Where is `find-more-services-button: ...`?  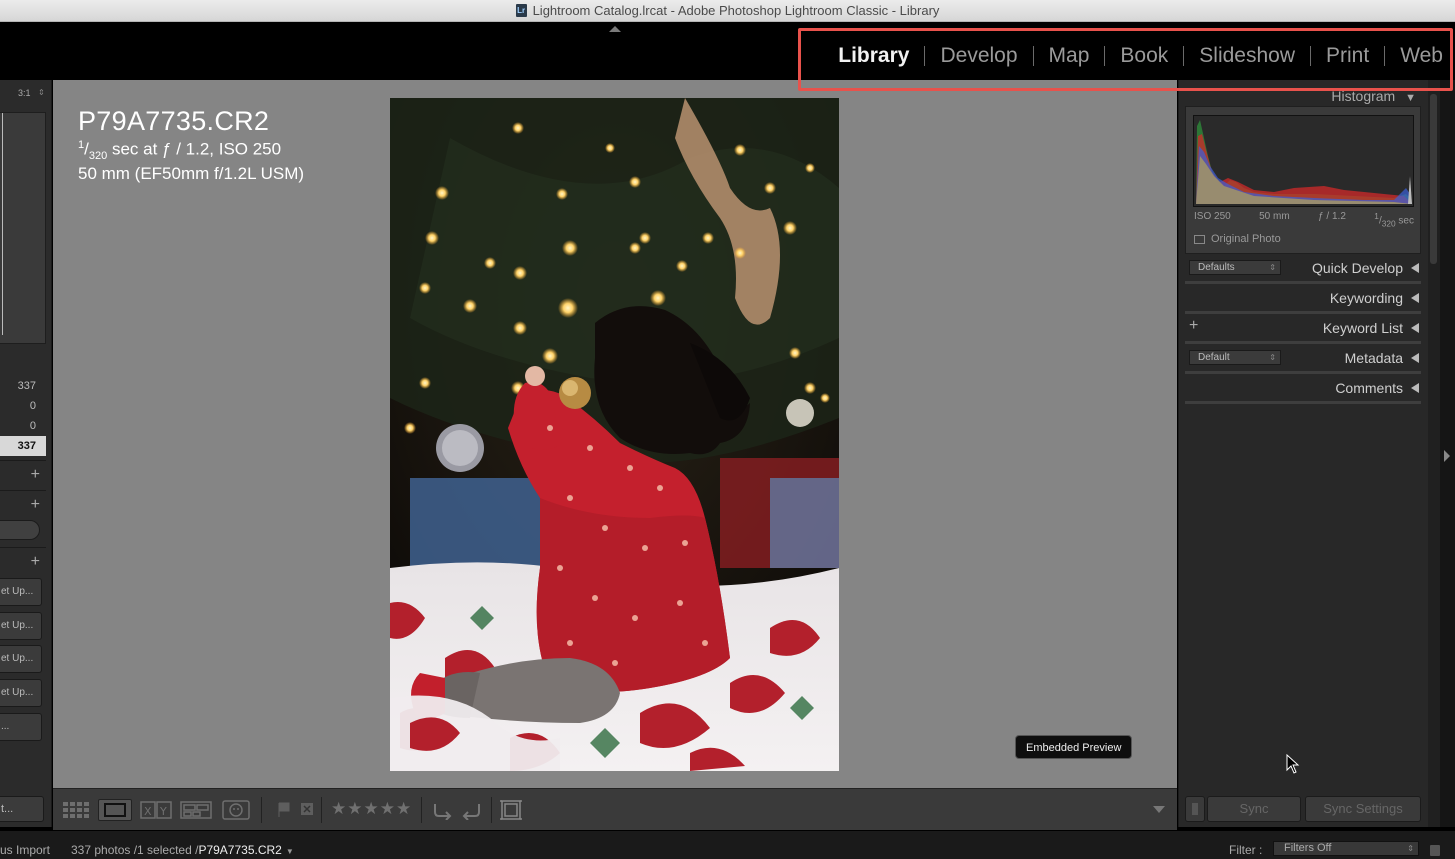
find-more-services-button: ... is located at coordinates (21, 727).